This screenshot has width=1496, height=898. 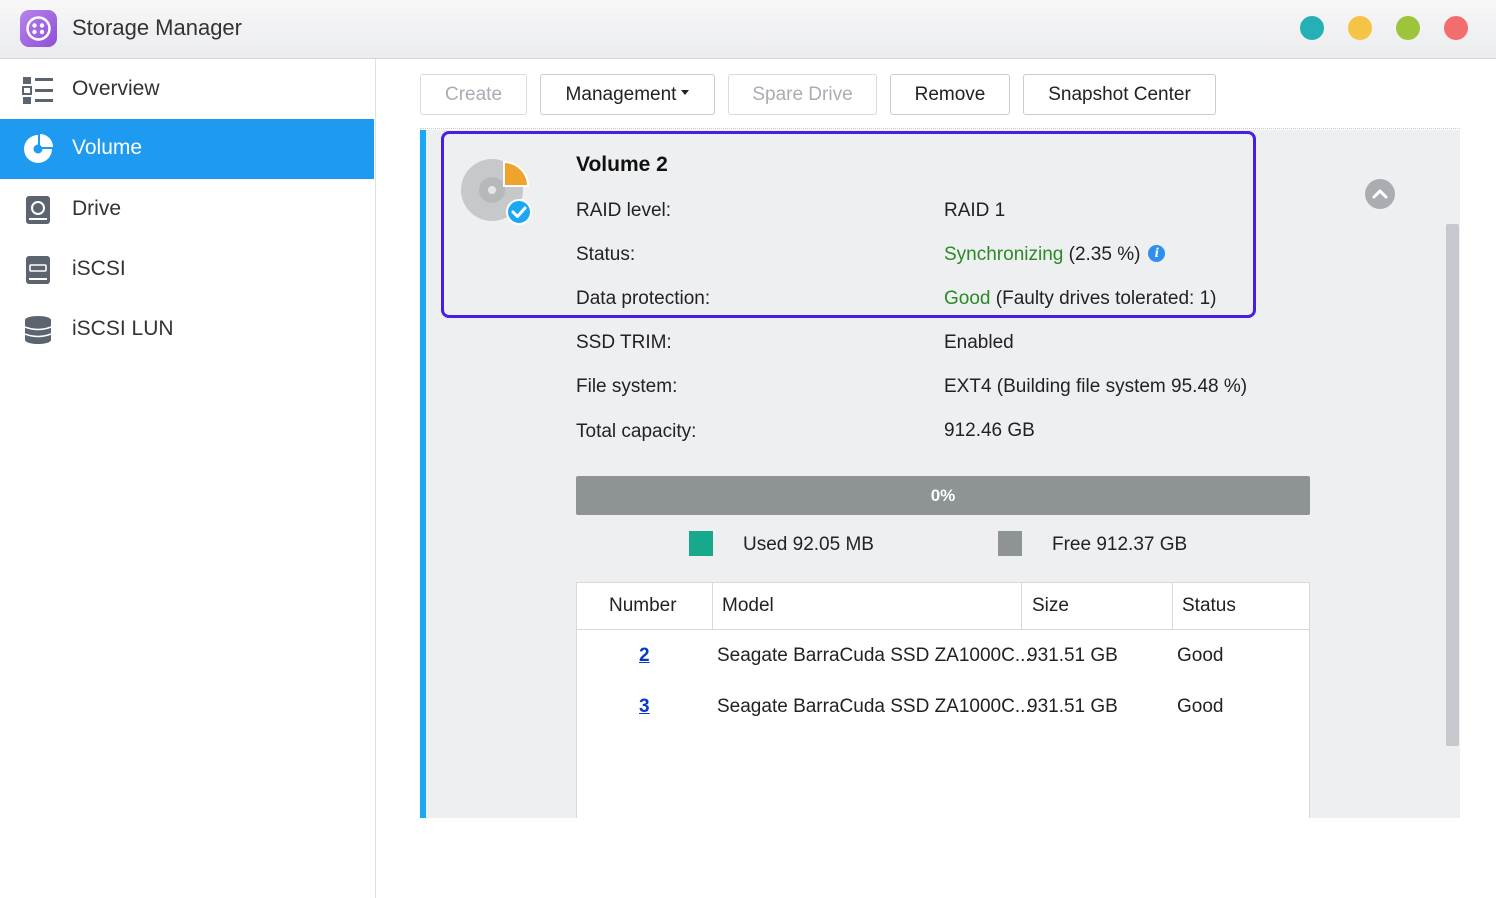 I want to click on caret-down-icon, so click(x=685, y=92).